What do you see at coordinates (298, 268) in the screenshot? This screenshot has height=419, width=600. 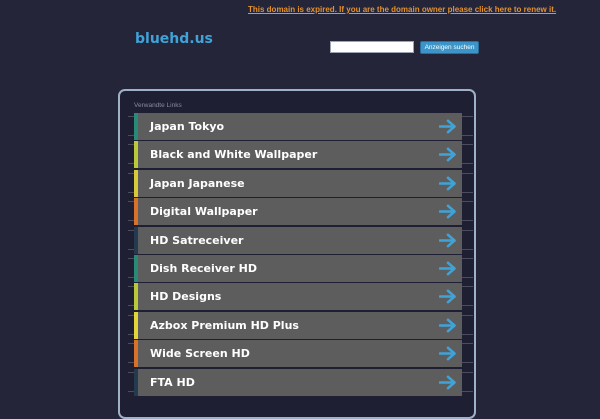 I see `related-link-item: Dish Receiver HD` at bounding box center [298, 268].